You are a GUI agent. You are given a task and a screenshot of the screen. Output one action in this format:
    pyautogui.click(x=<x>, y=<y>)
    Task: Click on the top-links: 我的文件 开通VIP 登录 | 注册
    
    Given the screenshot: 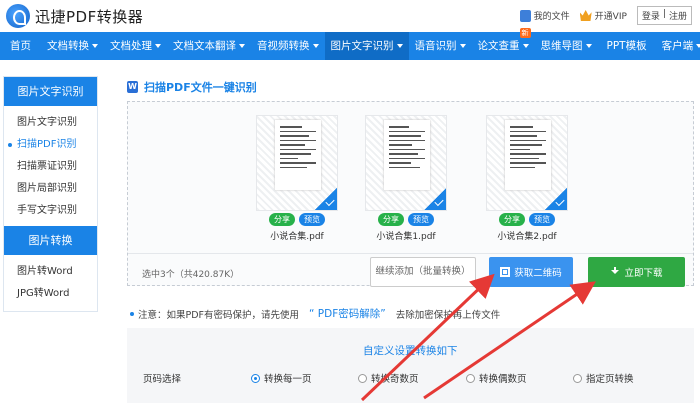 What is the action you would take?
    pyautogui.click(x=605, y=15)
    